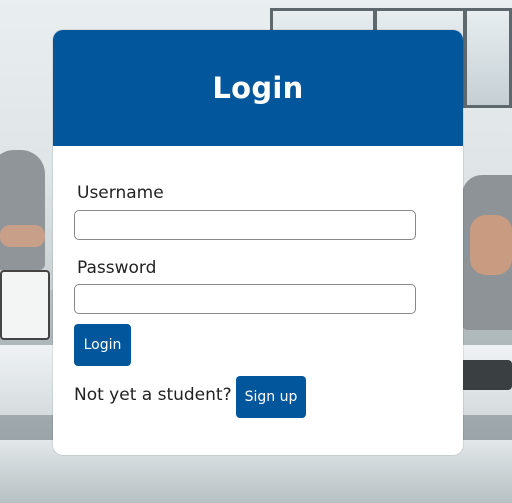 The width and height of the screenshot is (512, 503). Describe the element at coordinates (245, 299) in the screenshot. I see `password-input` at that location.